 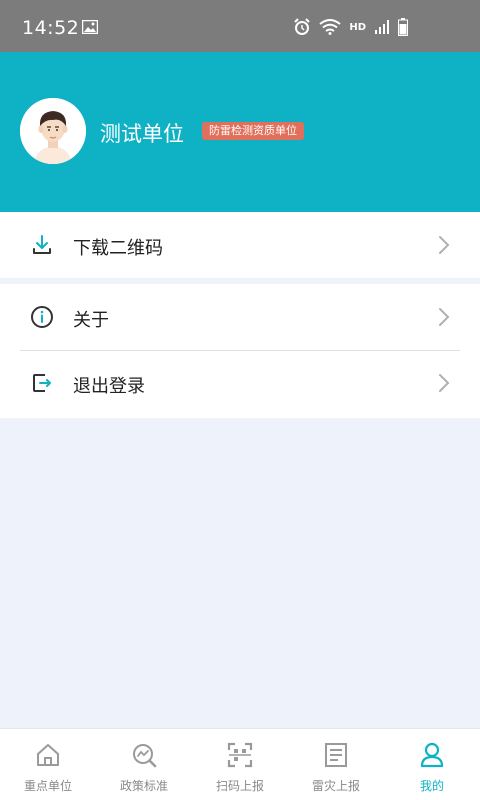 I want to click on user-name: 测试单位, so click(x=142, y=134).